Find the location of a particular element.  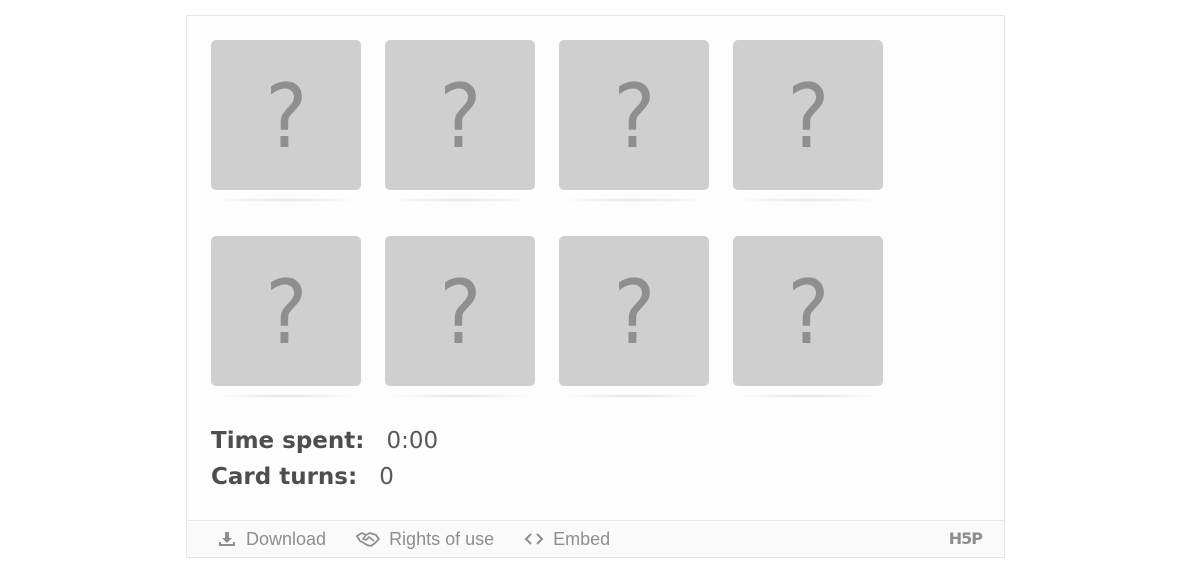

rights-of-use-button: Rights of use is located at coordinates (425, 539).